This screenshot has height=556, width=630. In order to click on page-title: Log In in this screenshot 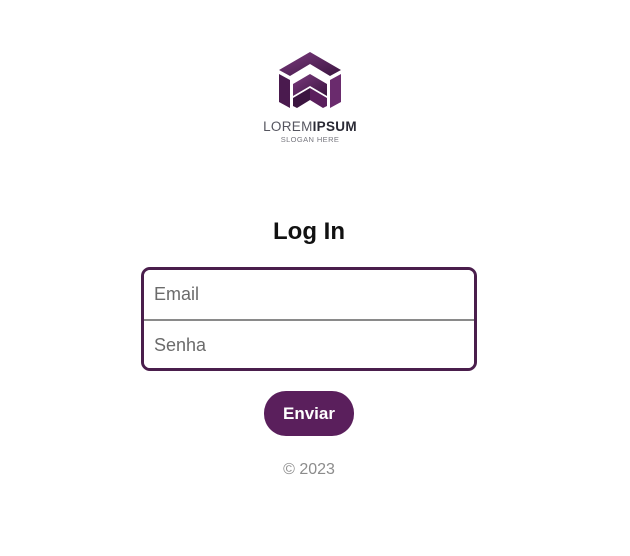, I will do `click(309, 231)`.